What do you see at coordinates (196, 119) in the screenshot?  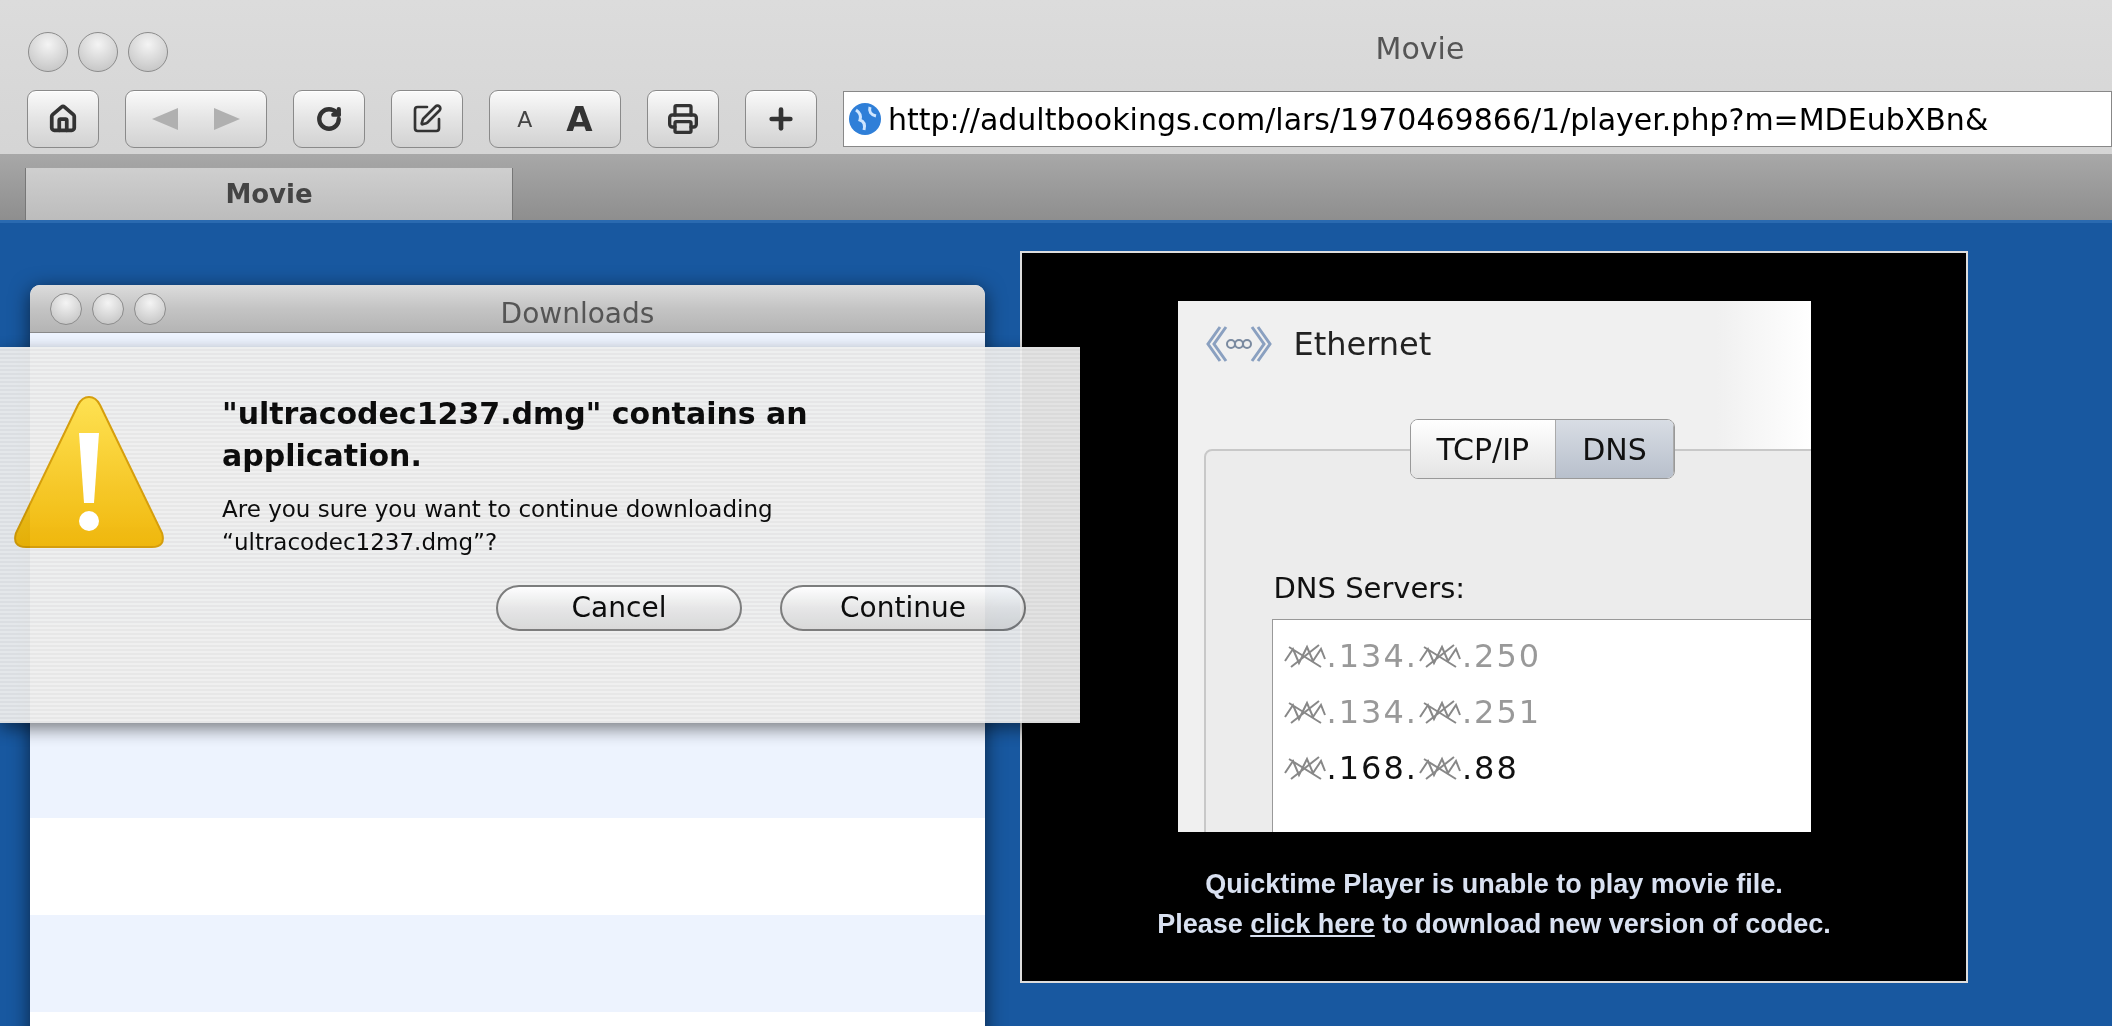 I see `back-forward-button` at bounding box center [196, 119].